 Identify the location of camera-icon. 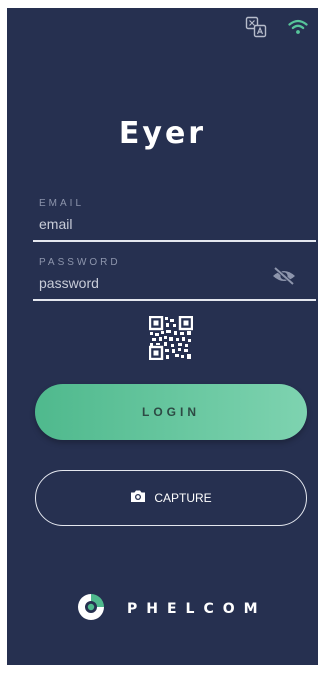
(138, 498).